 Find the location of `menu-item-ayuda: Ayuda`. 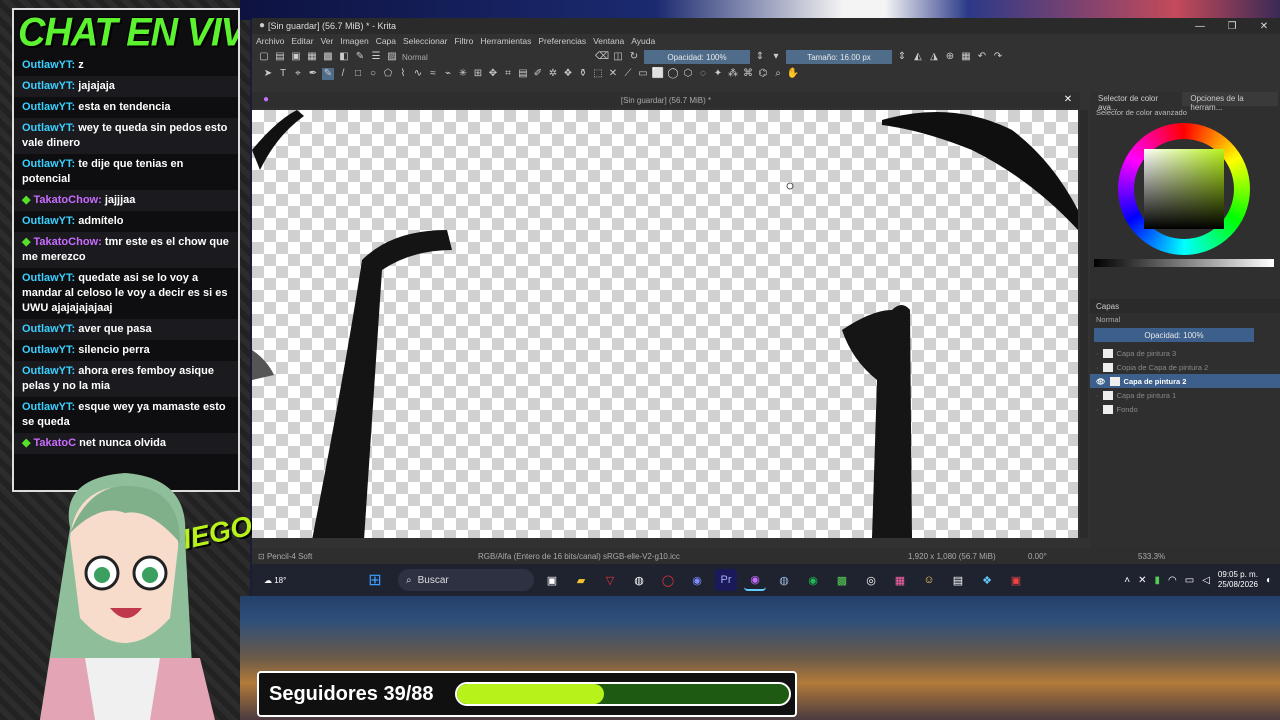

menu-item-ayuda: Ayuda is located at coordinates (643, 41).